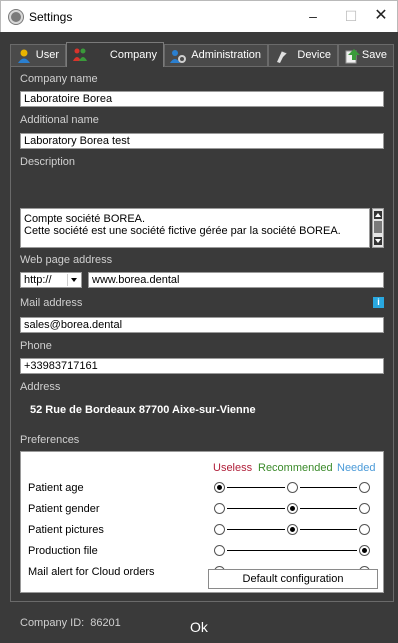  I want to click on tab-administration-label: Administration, so click(226, 55).